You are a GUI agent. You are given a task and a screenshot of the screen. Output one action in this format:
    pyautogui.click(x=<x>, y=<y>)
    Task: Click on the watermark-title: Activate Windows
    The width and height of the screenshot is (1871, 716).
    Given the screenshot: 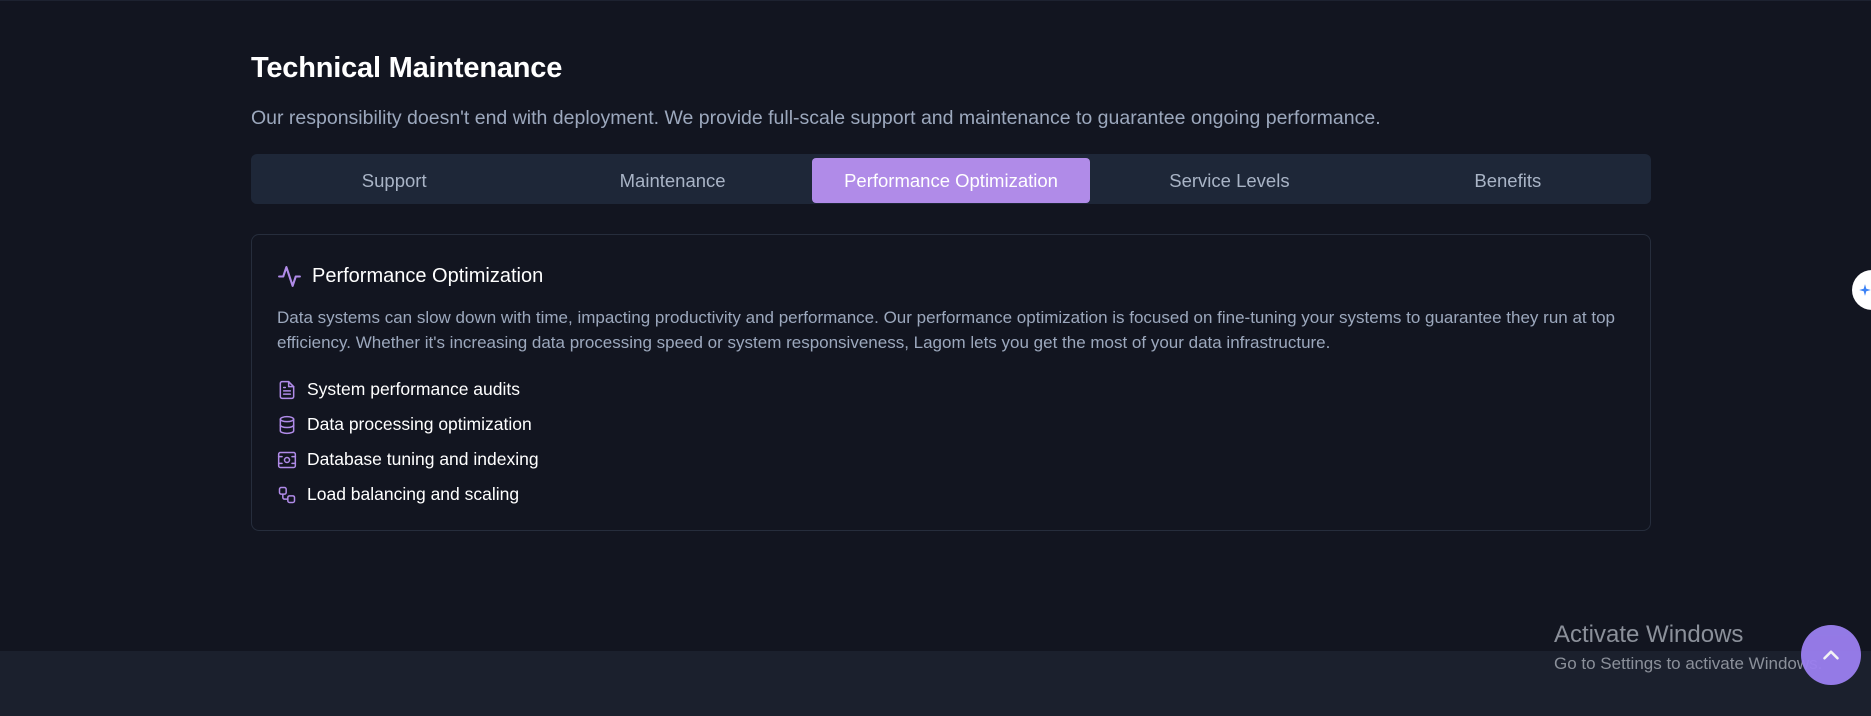 What is the action you would take?
    pyautogui.click(x=1649, y=634)
    